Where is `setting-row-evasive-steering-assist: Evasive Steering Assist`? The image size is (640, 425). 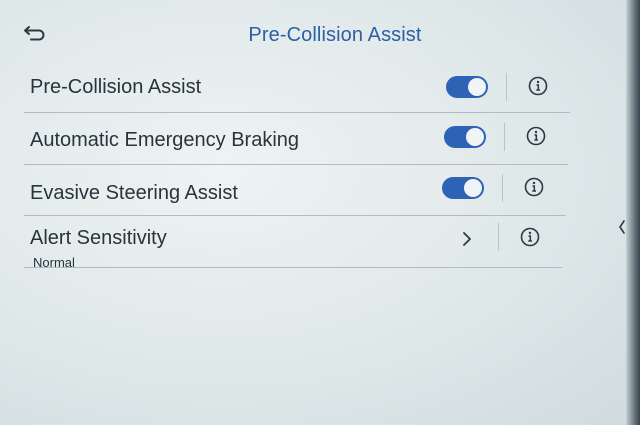
setting-row-evasive-steering-assist: Evasive Steering Assist is located at coordinates (295, 190).